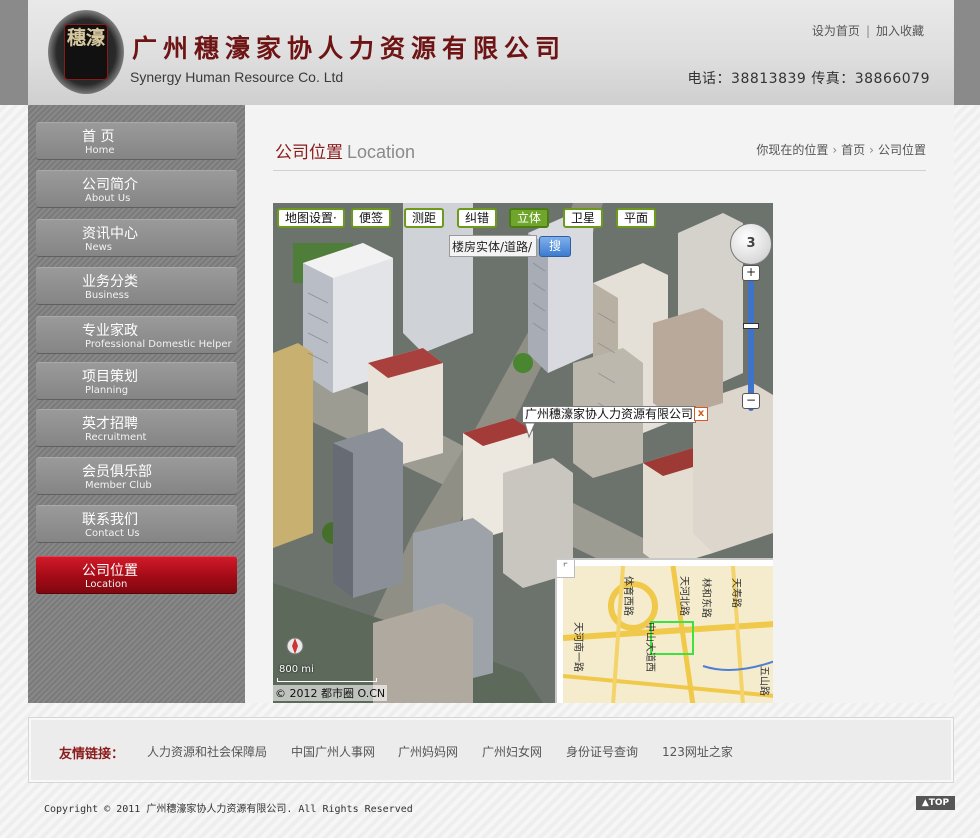  I want to click on zoom-out-button: −, so click(751, 401).